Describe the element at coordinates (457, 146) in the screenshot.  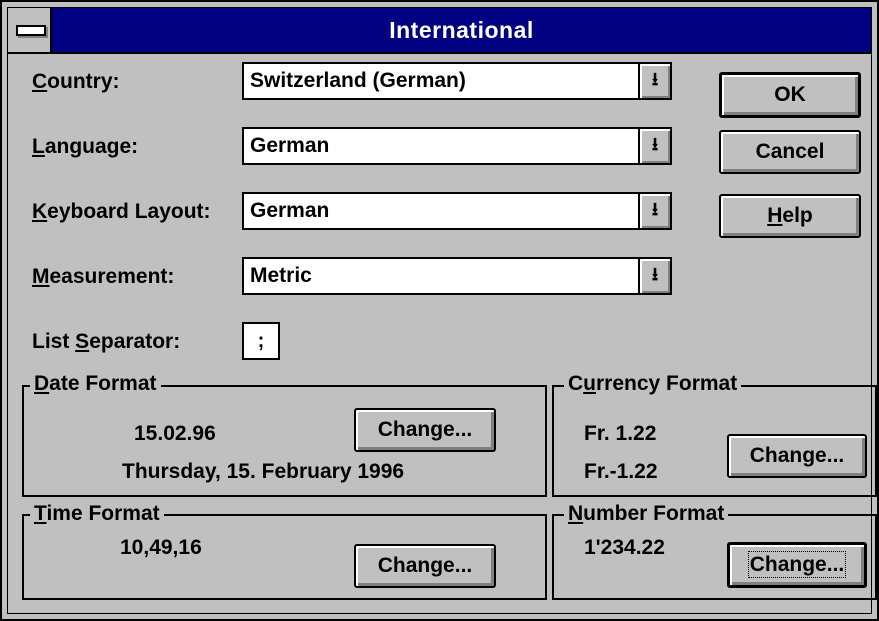
I see `language-dropdown: German ⭳` at that location.